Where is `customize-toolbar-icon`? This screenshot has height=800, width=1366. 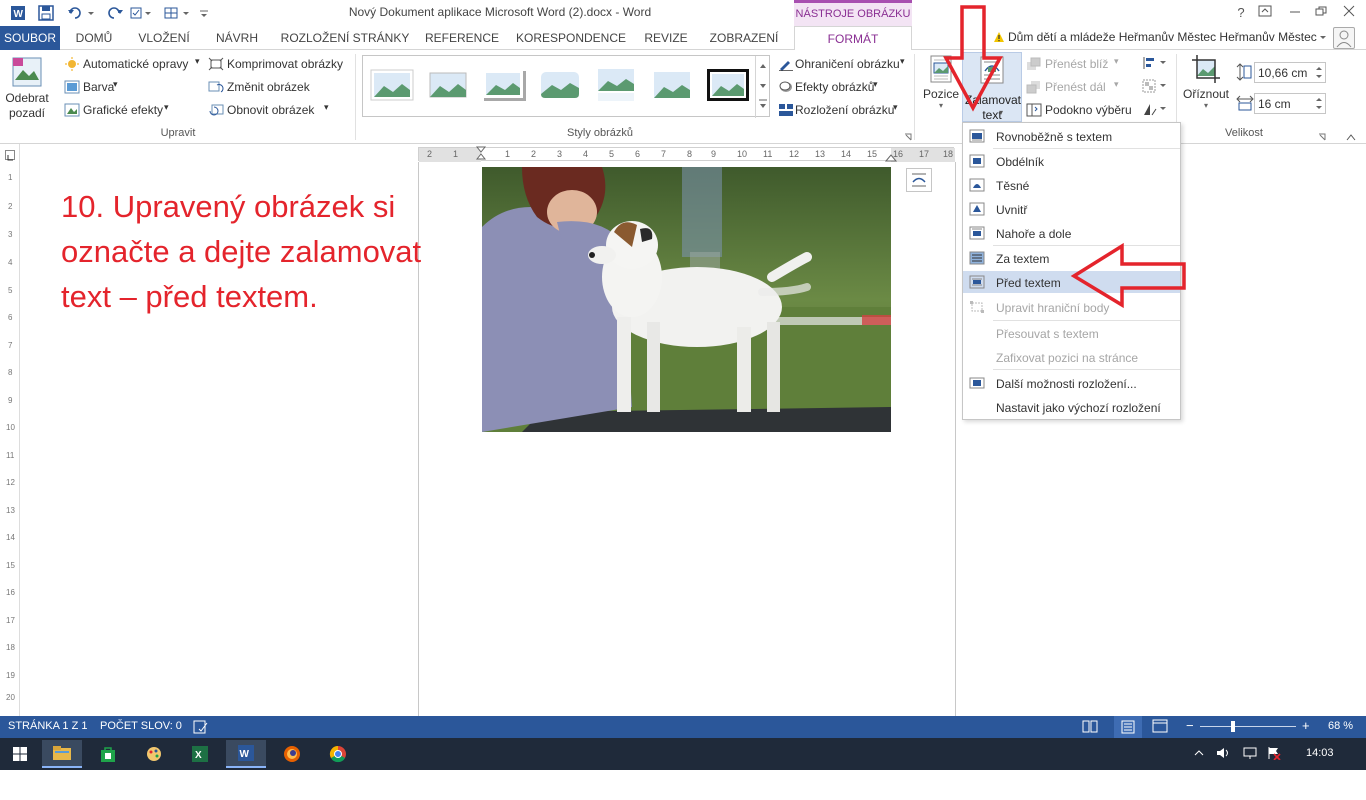
customize-toolbar-icon is located at coordinates (204, 13).